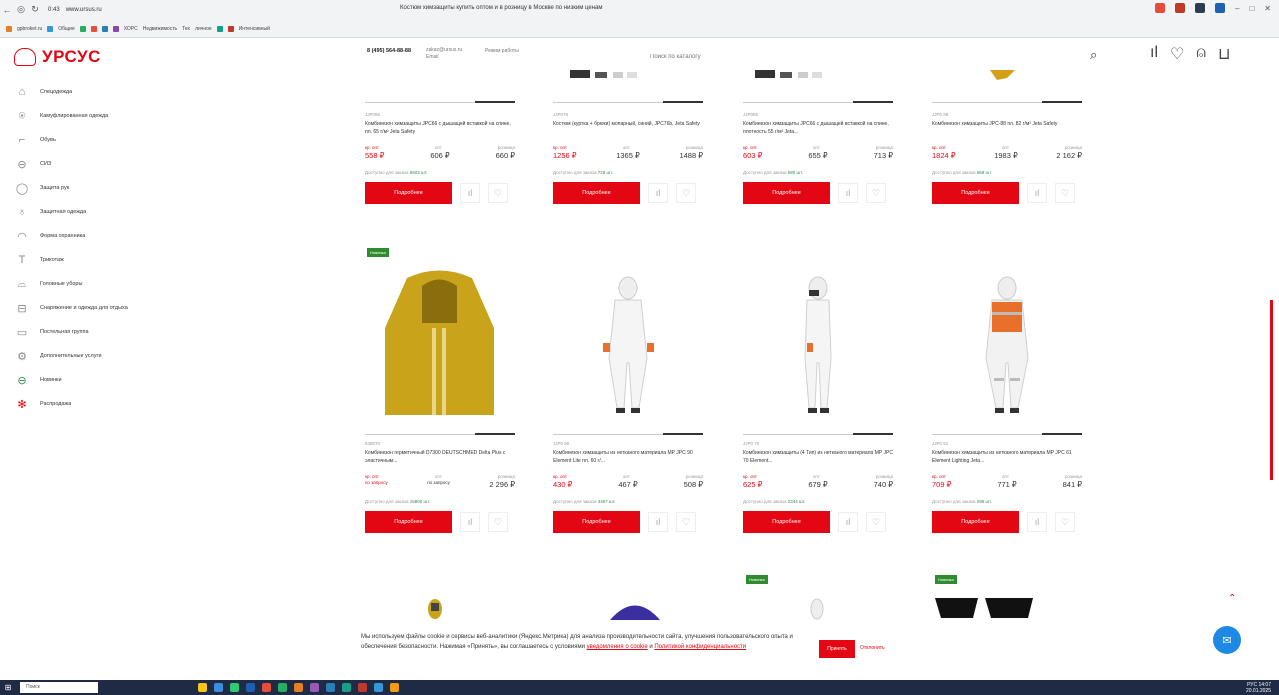 This screenshot has height=695, width=1279. I want to click on email-block: zakaz@ursus.ru Email, so click(444, 54).